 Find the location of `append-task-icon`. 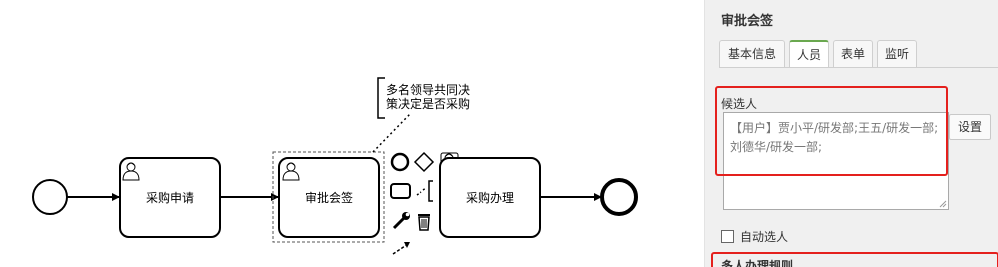

append-task-icon is located at coordinates (400, 191).